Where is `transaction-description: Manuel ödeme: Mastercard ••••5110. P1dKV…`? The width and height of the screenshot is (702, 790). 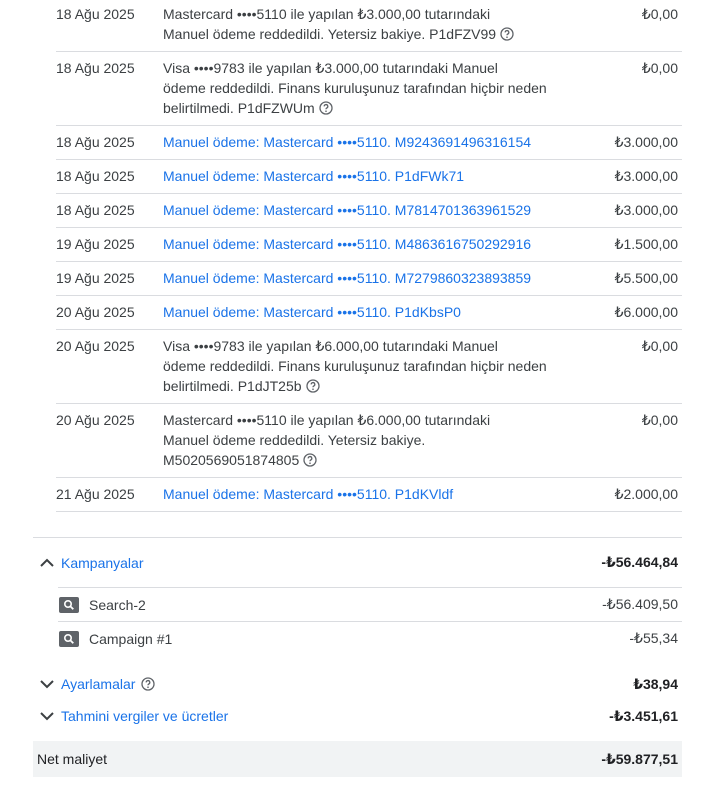
transaction-description: Manuel ödeme: Mastercard ••••5110. P1dKV… is located at coordinates (373, 494).